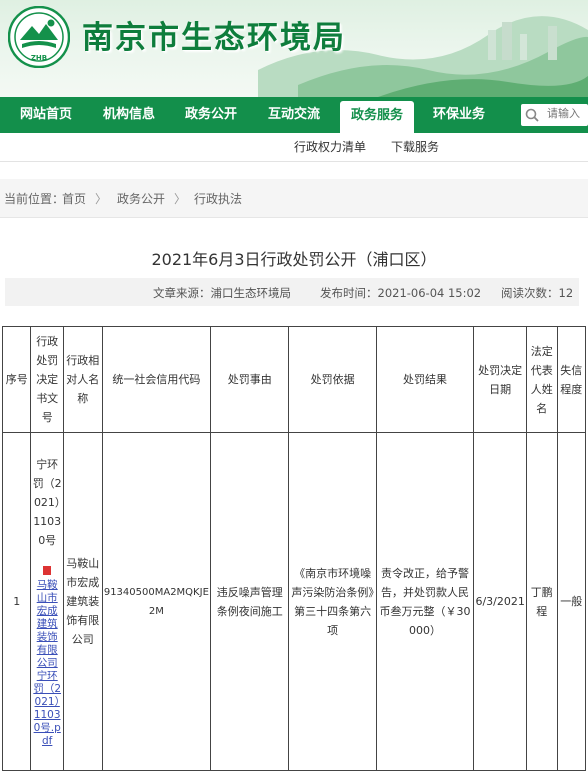 The image size is (588, 772). What do you see at coordinates (425, 379) in the screenshot?
I see `header-result: 处罚结果` at bounding box center [425, 379].